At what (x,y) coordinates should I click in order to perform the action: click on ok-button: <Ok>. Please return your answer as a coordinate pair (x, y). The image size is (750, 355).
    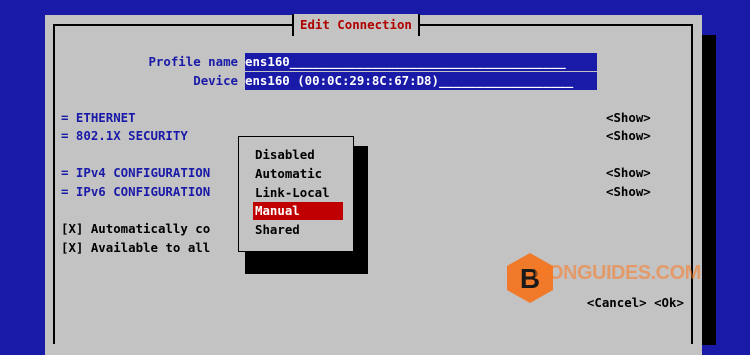
    Looking at the image, I should click on (669, 302).